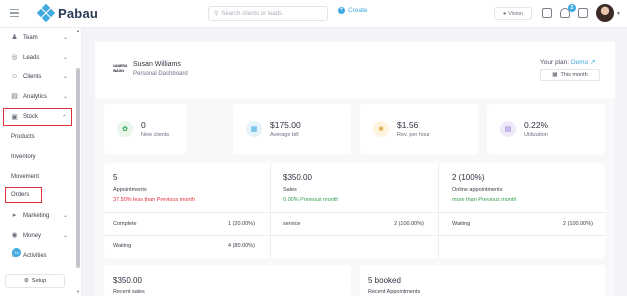 Image resolution: width=627 pixels, height=296 pixels. What do you see at coordinates (605, 13) in the screenshot?
I see `avatar` at bounding box center [605, 13].